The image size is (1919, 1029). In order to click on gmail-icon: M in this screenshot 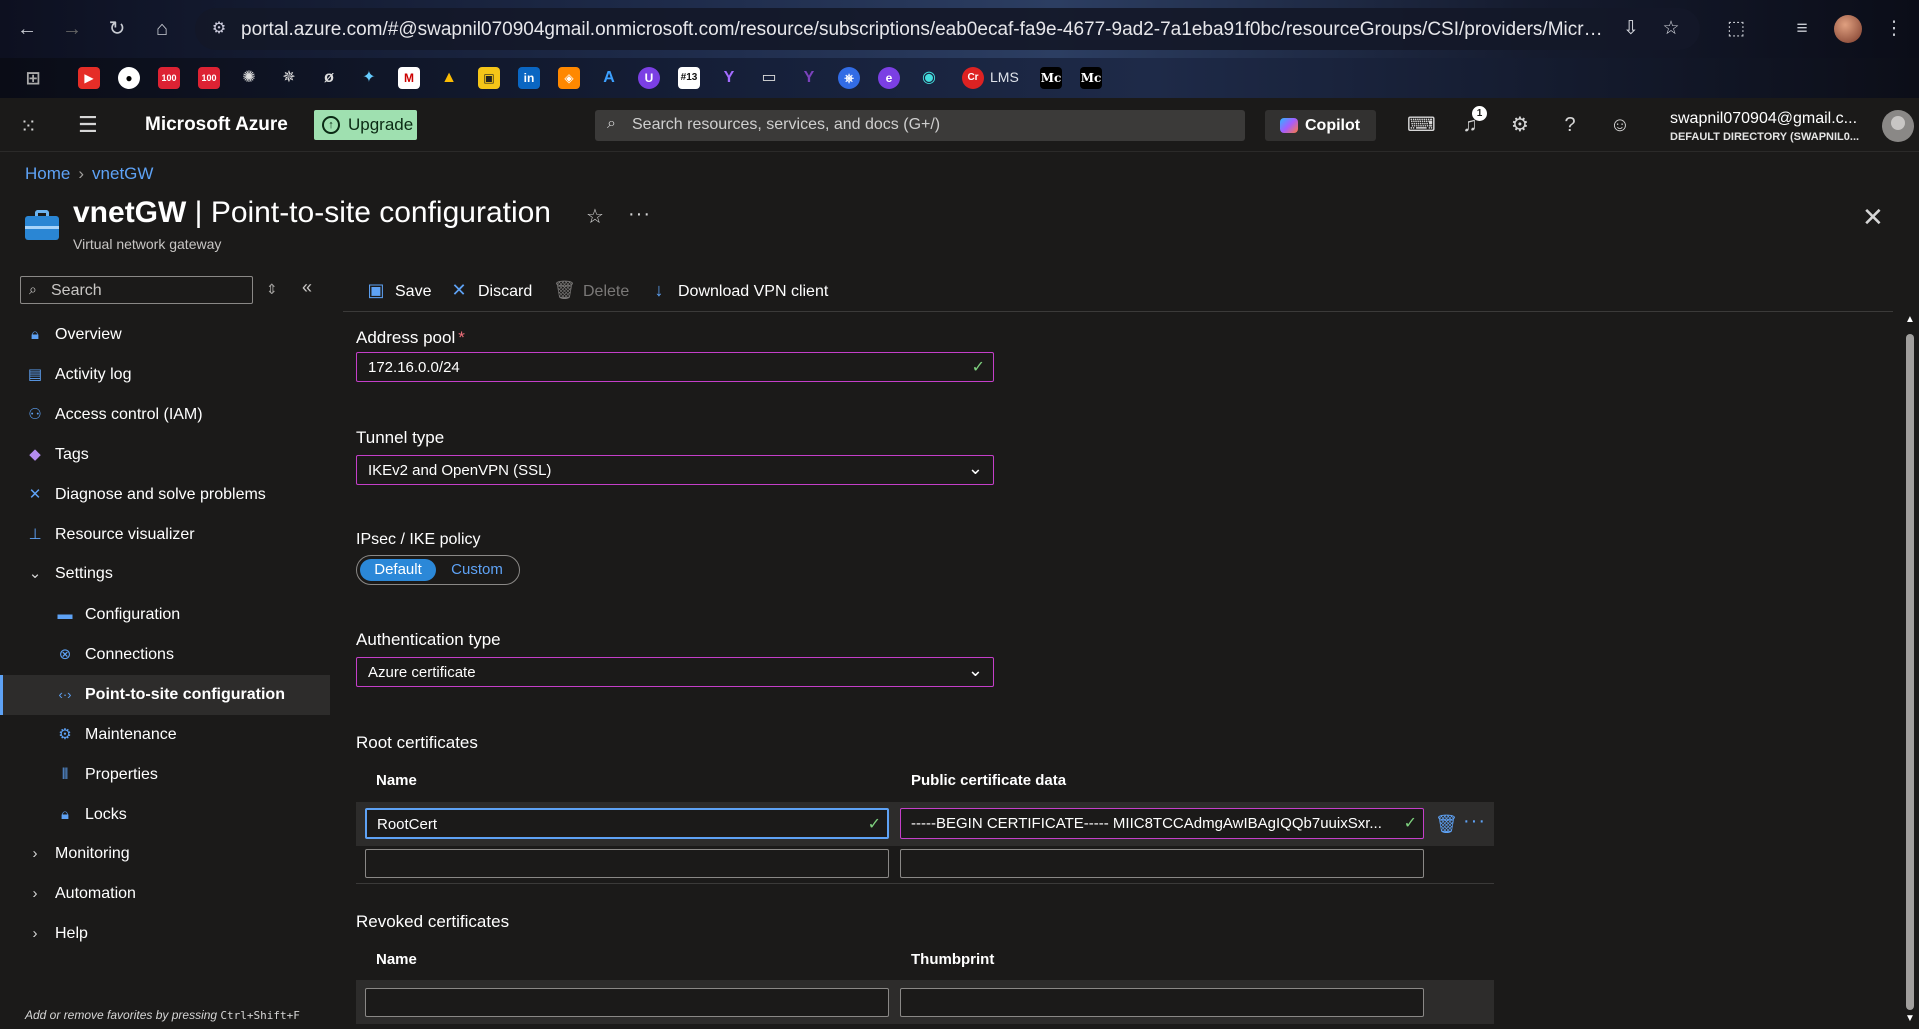, I will do `click(409, 78)`.